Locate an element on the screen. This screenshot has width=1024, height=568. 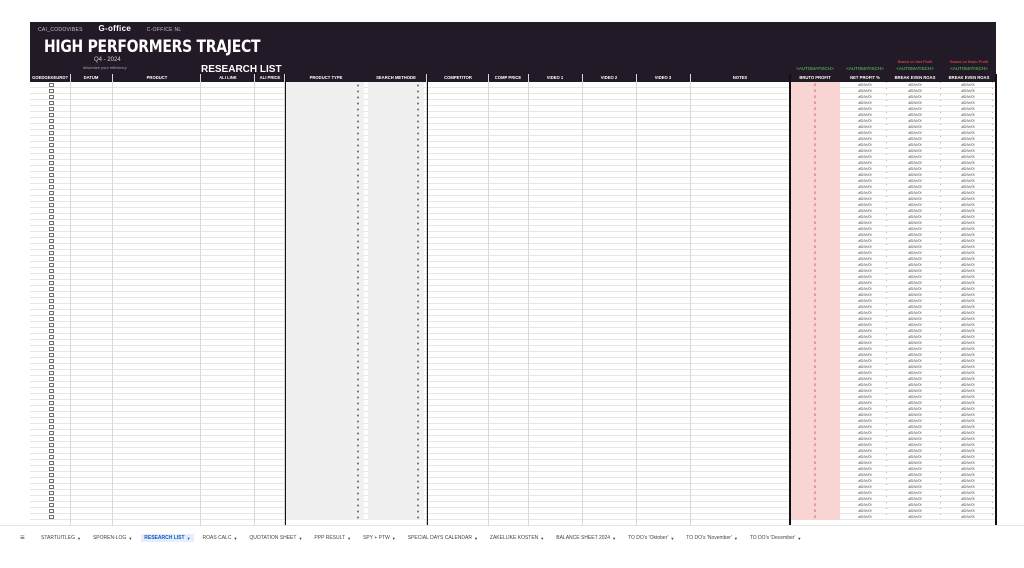
sheet-tab: SPOREN-LOG ▼ is located at coordinates (112, 538).